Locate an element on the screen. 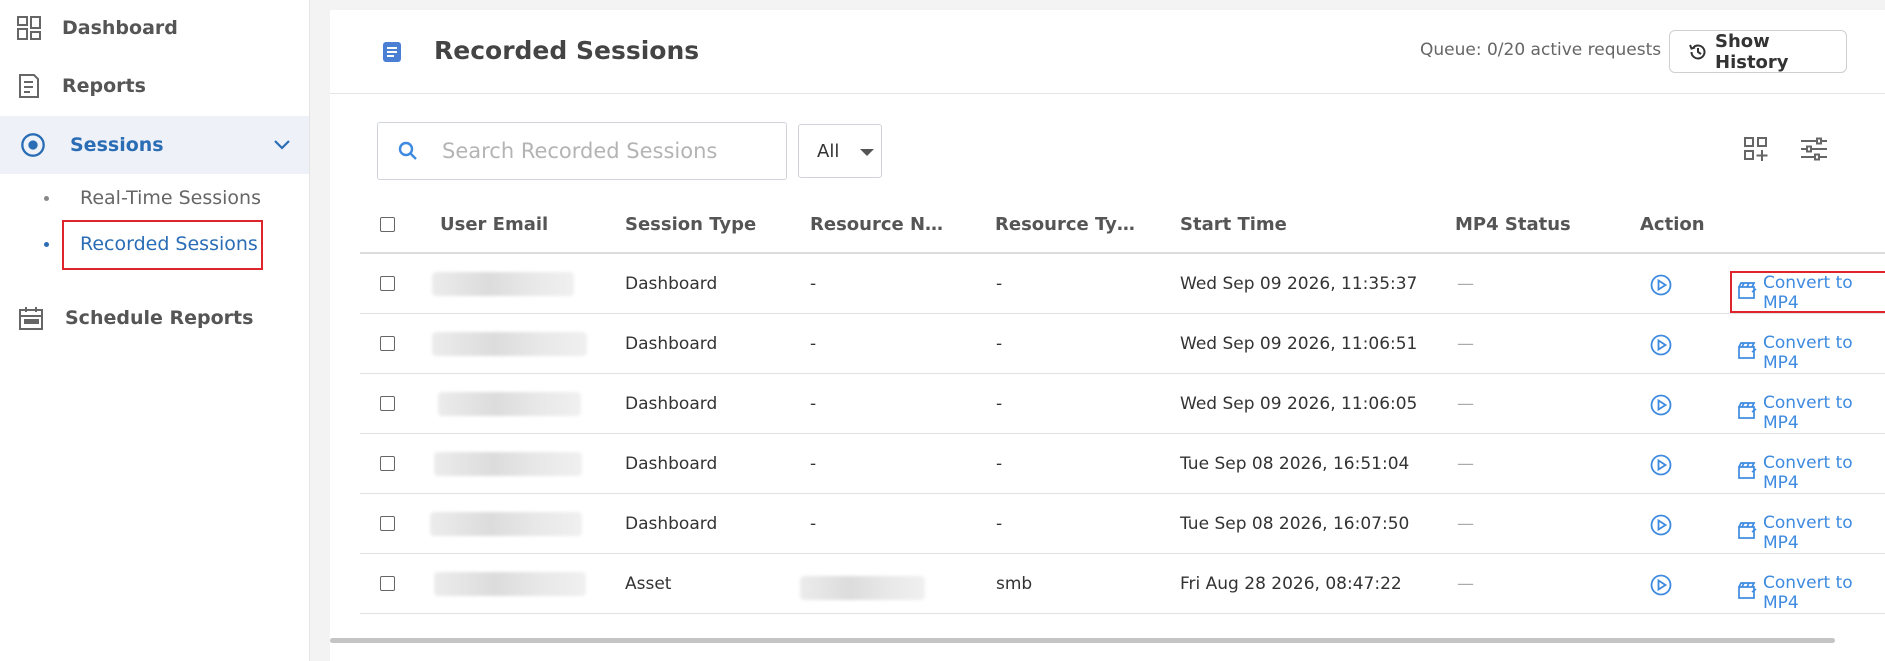 The width and height of the screenshot is (1885, 661). column-header: User Email is located at coordinates (494, 224).